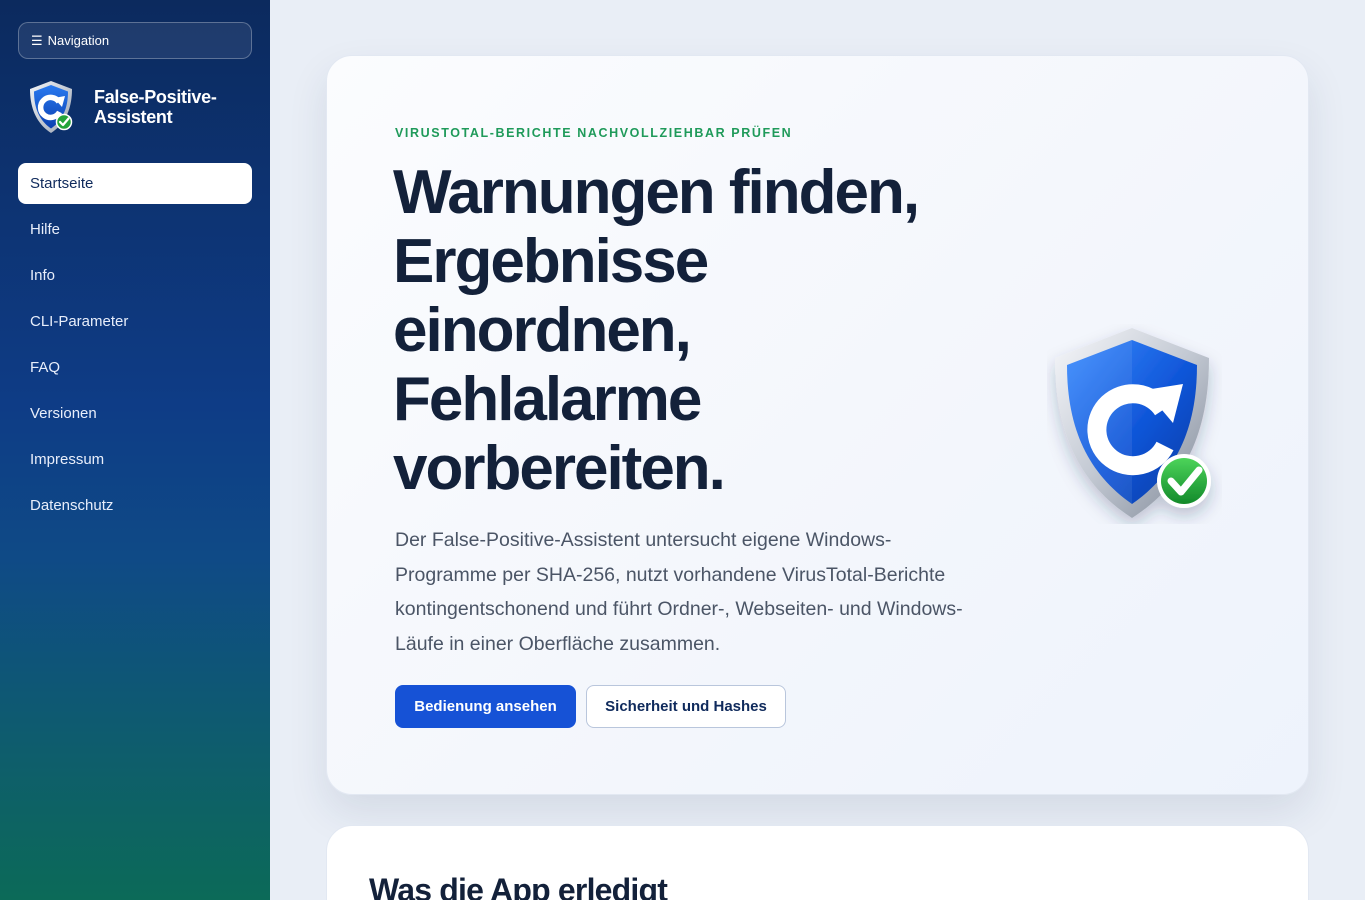 The width and height of the screenshot is (1365, 900). I want to click on sicherheit-und-hashes-button: Sicherheit und Hashes, so click(686, 706).